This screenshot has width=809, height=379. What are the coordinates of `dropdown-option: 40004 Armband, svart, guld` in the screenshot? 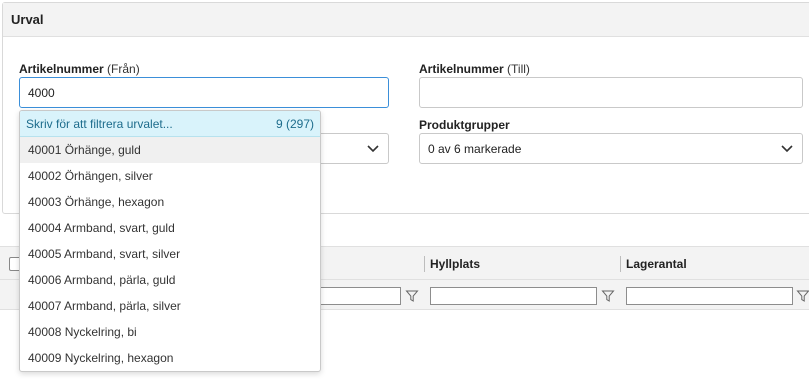 It's located at (170, 228).